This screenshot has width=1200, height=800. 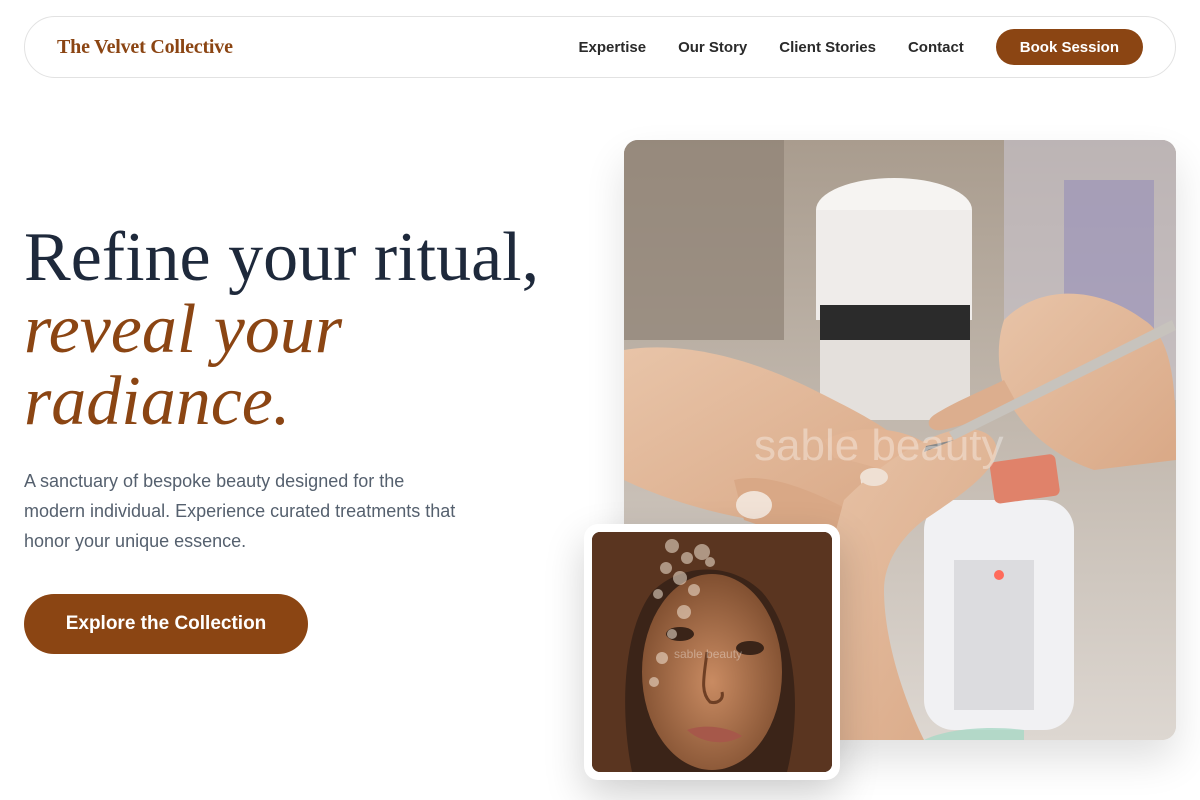 I want to click on portrait-image: sable beauty, so click(x=712, y=652).